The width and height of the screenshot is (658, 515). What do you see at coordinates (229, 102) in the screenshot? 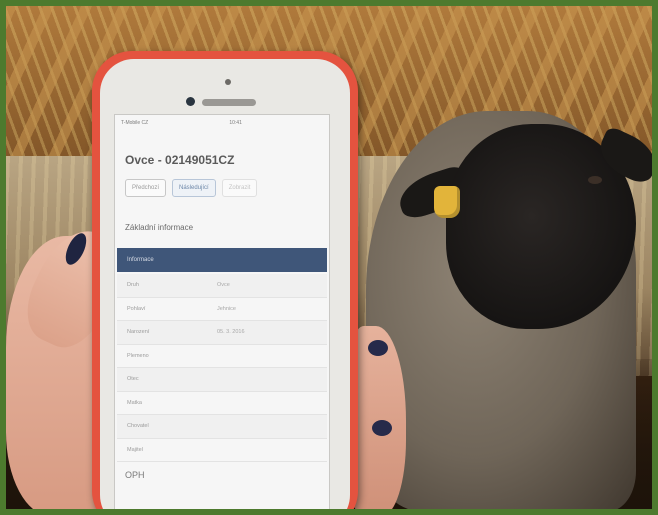
I see `earpiece-speaker` at bounding box center [229, 102].